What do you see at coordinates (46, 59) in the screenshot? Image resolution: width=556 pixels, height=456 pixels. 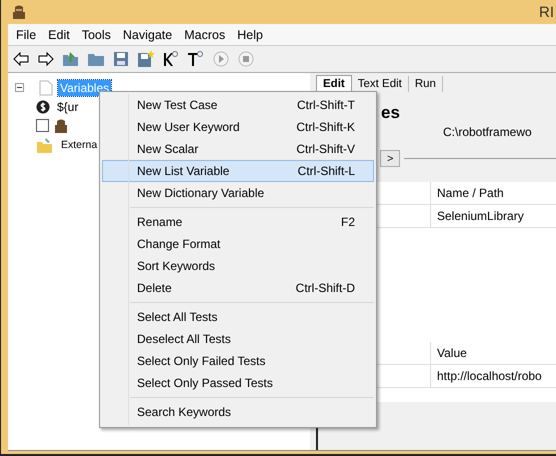 I see `right-arrow-icon` at bounding box center [46, 59].